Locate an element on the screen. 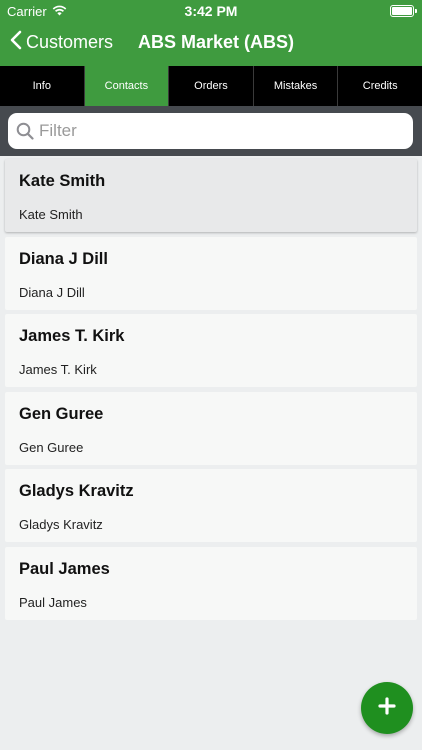 The image size is (422, 750). back-label: Customers is located at coordinates (70, 42).